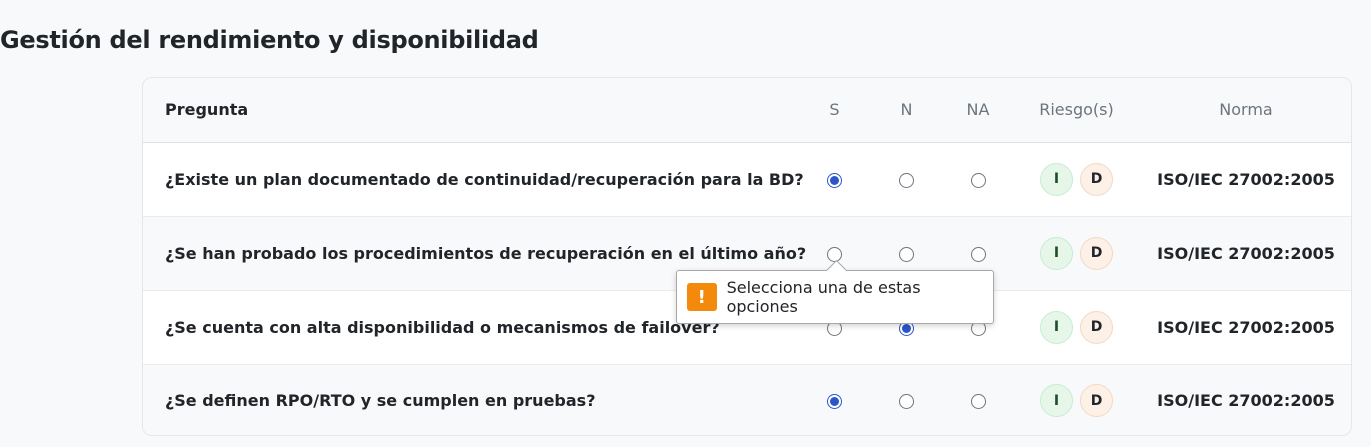 The width and height of the screenshot is (1371, 447). Describe the element at coordinates (470, 110) in the screenshot. I see `header-question: Pregunta` at that location.